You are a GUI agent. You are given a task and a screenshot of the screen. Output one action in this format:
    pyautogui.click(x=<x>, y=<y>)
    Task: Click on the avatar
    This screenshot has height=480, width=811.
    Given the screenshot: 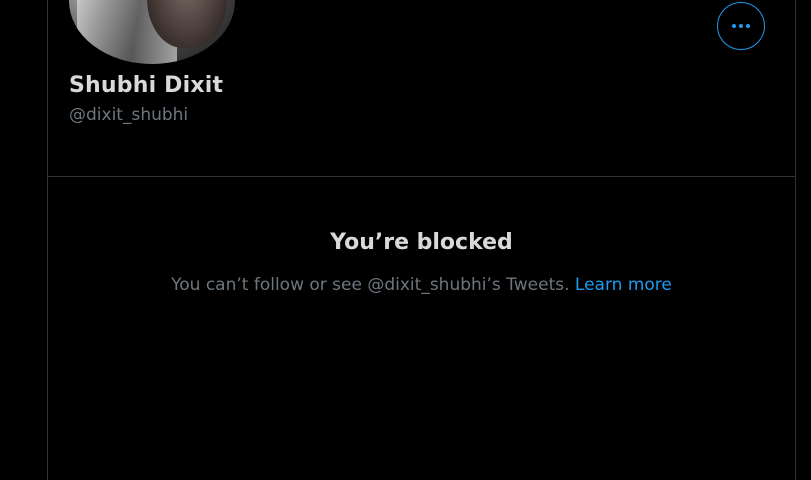 What is the action you would take?
    pyautogui.click(x=152, y=32)
    